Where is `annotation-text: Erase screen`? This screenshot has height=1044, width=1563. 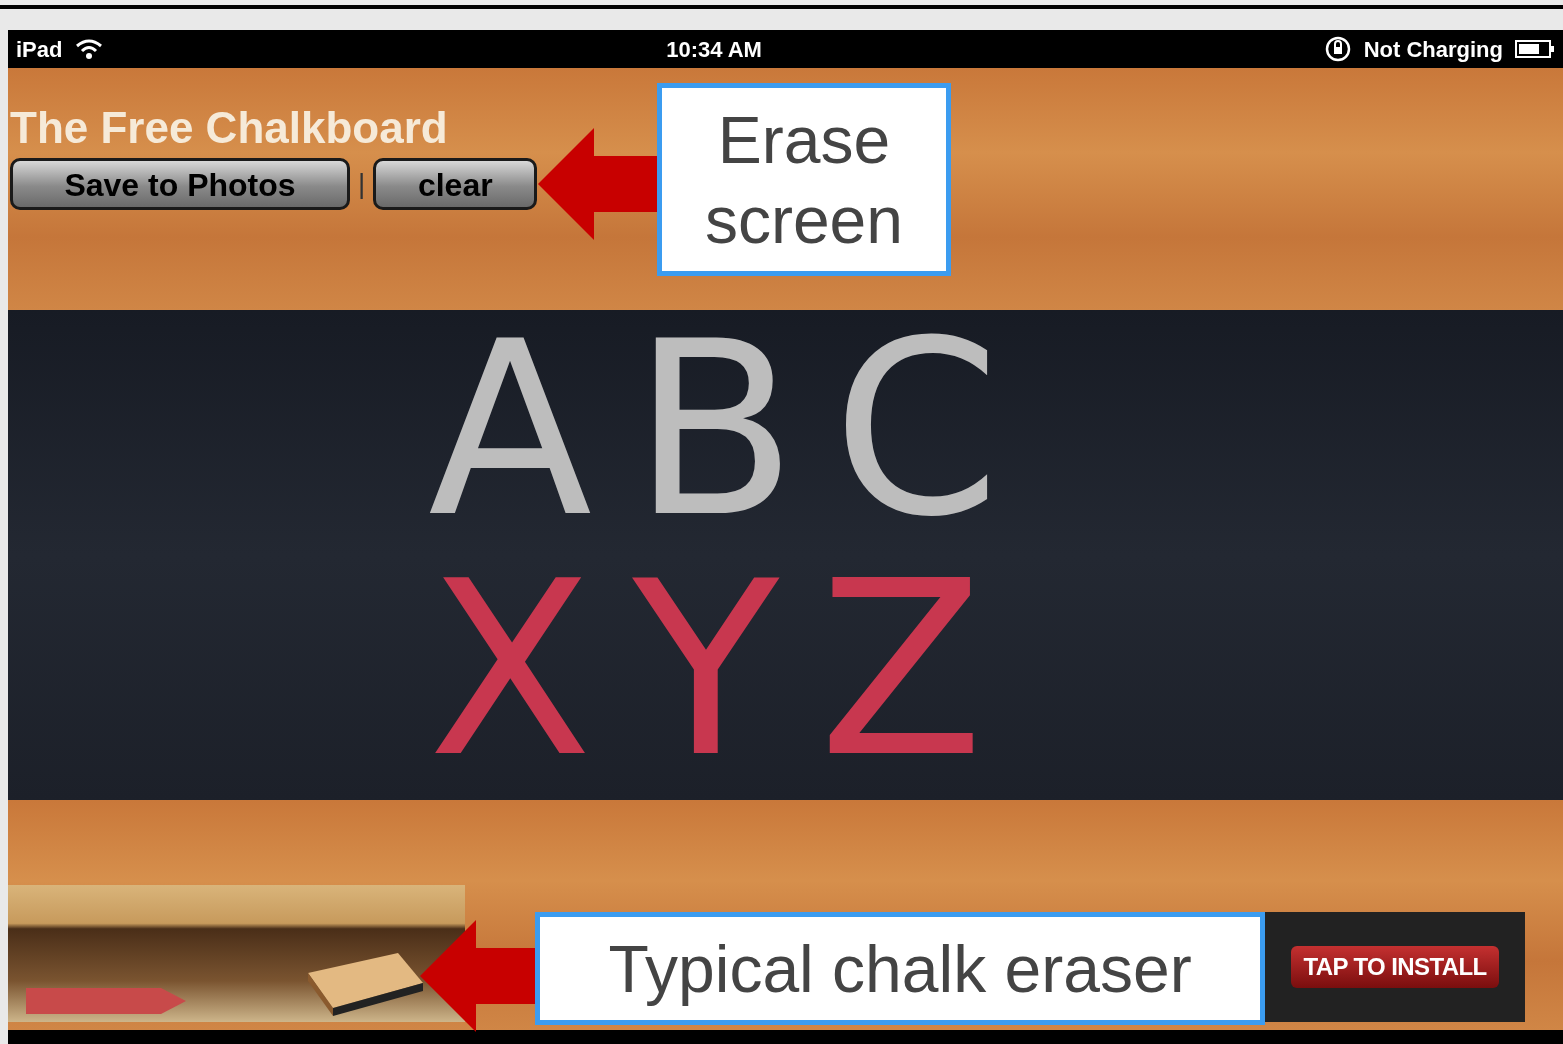
annotation-text: Erase screen is located at coordinates (804, 180).